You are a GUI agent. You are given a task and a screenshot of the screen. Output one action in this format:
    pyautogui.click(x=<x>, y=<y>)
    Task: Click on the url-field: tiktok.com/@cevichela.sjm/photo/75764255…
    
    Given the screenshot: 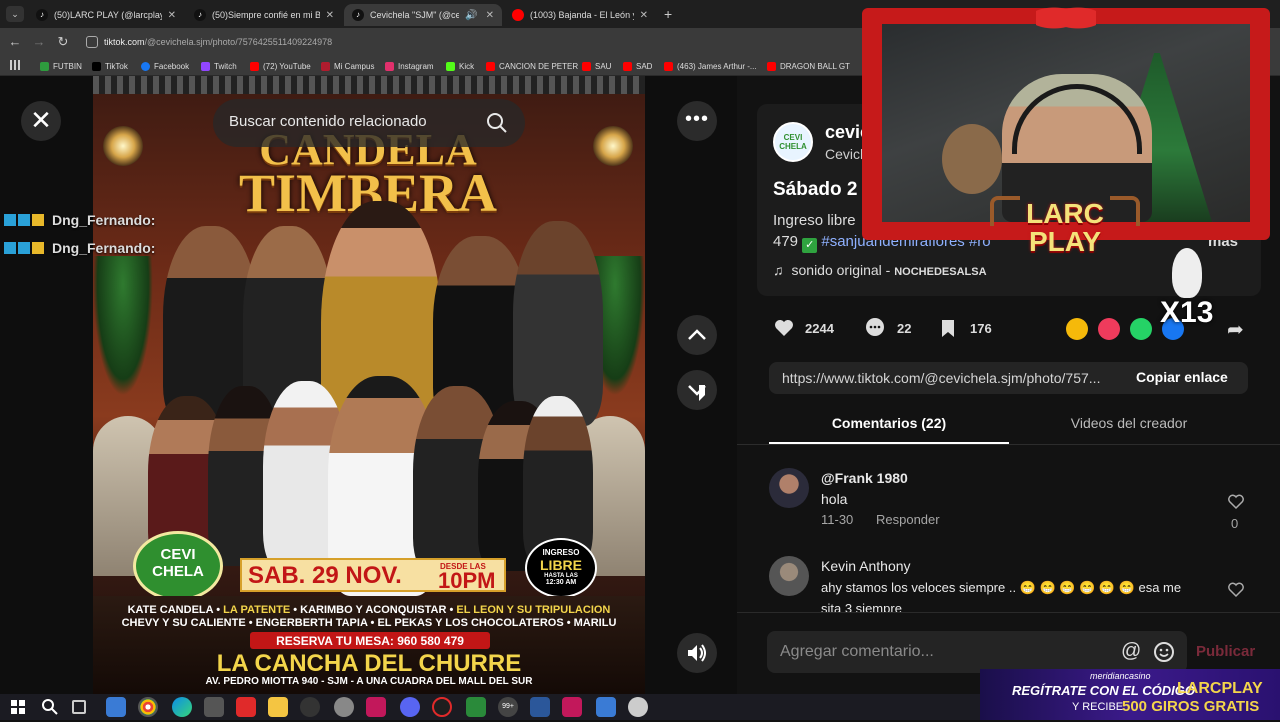 What is the action you would take?
    pyautogui.click(x=484, y=42)
    